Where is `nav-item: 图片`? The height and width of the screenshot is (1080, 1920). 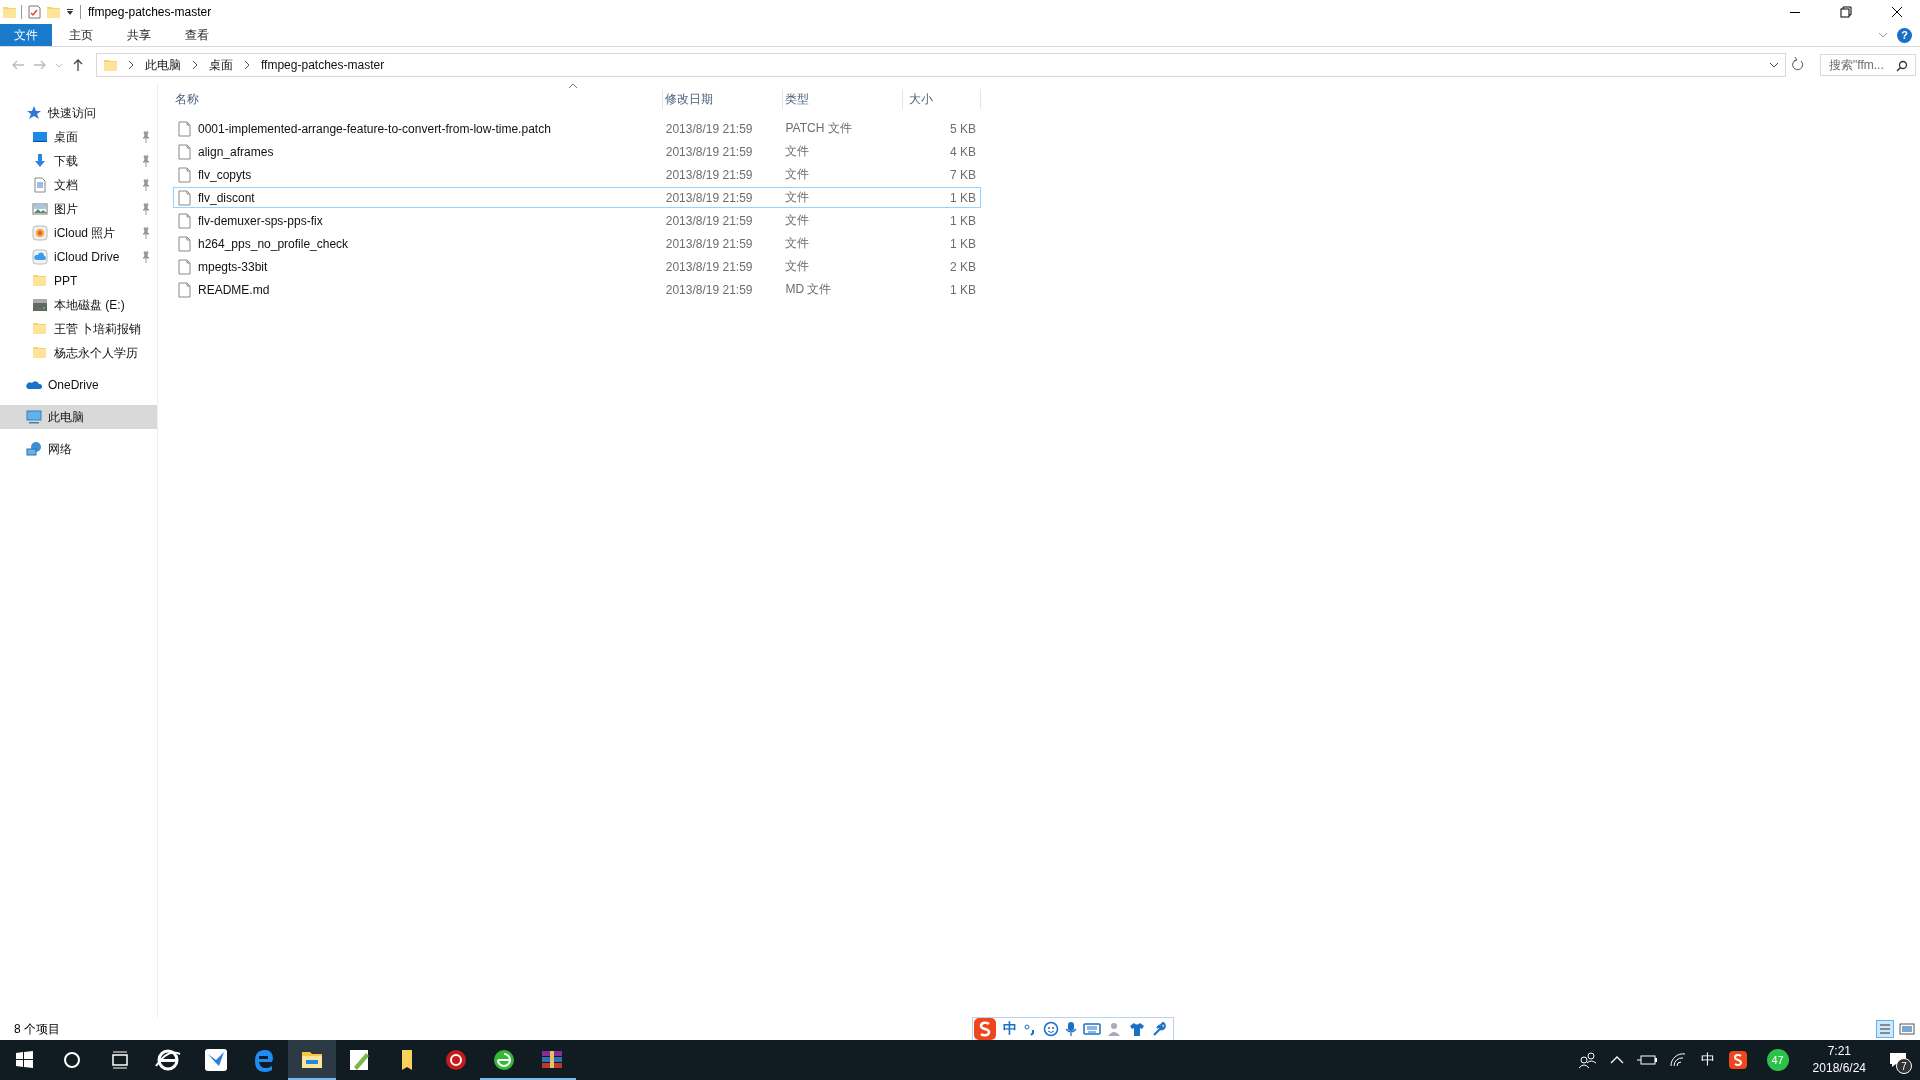 nav-item: 图片 is located at coordinates (78, 209).